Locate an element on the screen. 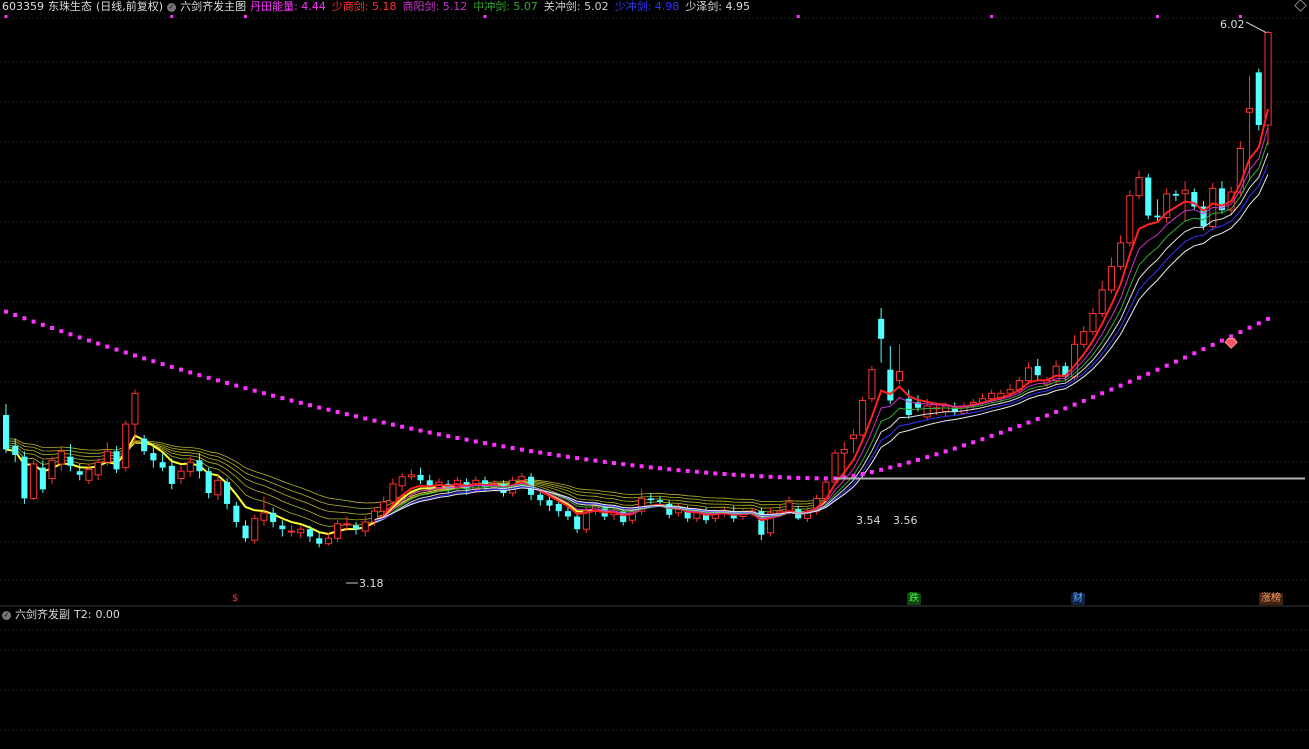 The width and height of the screenshot is (1309, 749). sub-metric-label: T2: is located at coordinates (83, 614).